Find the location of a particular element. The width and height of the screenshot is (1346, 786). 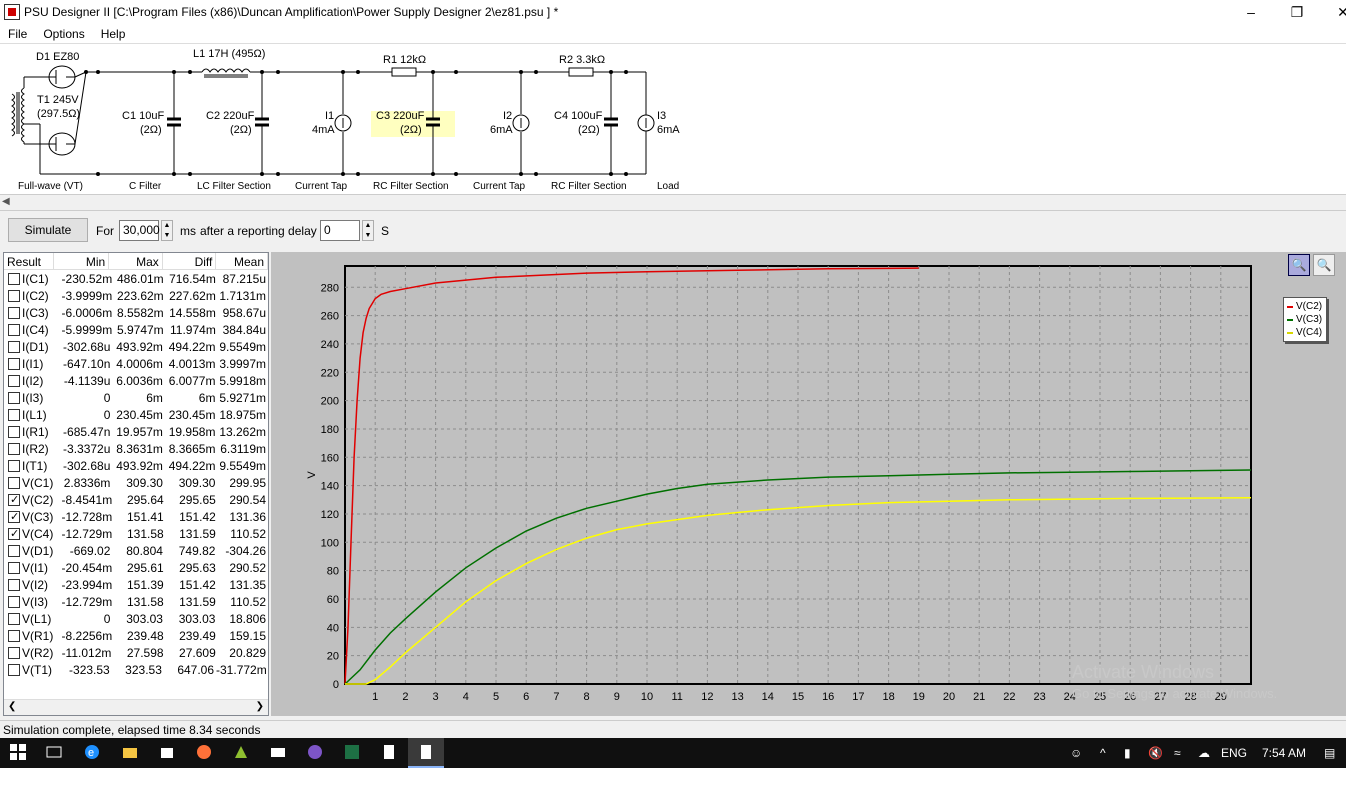

section-lc-filter: LC Filter Section is located at coordinates (234, 186).